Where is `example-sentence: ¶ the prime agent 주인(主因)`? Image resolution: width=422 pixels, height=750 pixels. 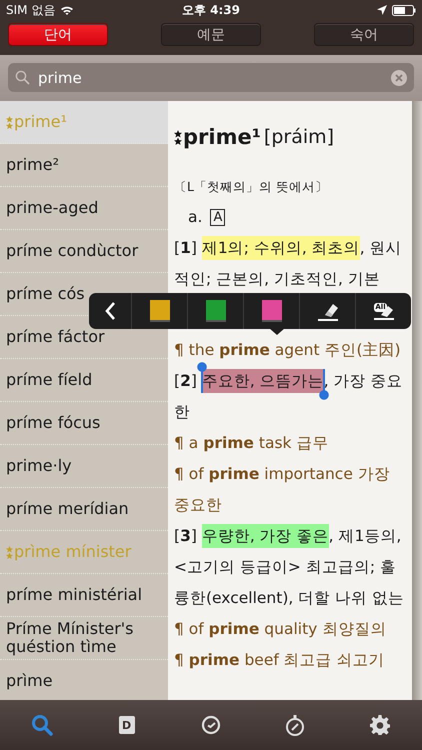 example-sentence: ¶ the prime agent 주인(主因) is located at coordinates (288, 350).